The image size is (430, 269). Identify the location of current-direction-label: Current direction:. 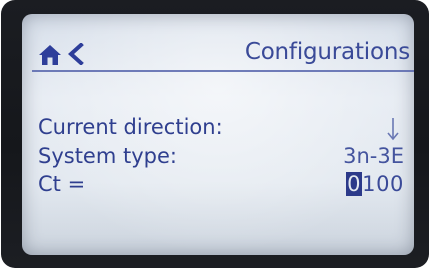
(130, 127).